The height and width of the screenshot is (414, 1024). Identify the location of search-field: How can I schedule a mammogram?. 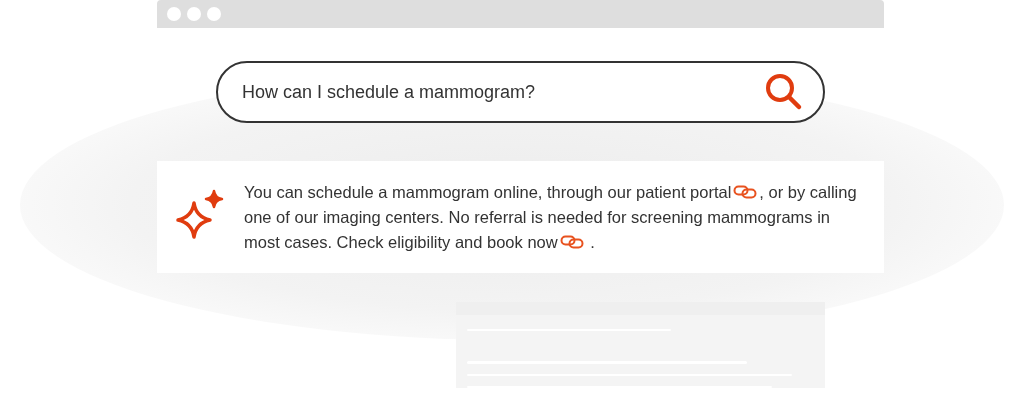
(520, 92).